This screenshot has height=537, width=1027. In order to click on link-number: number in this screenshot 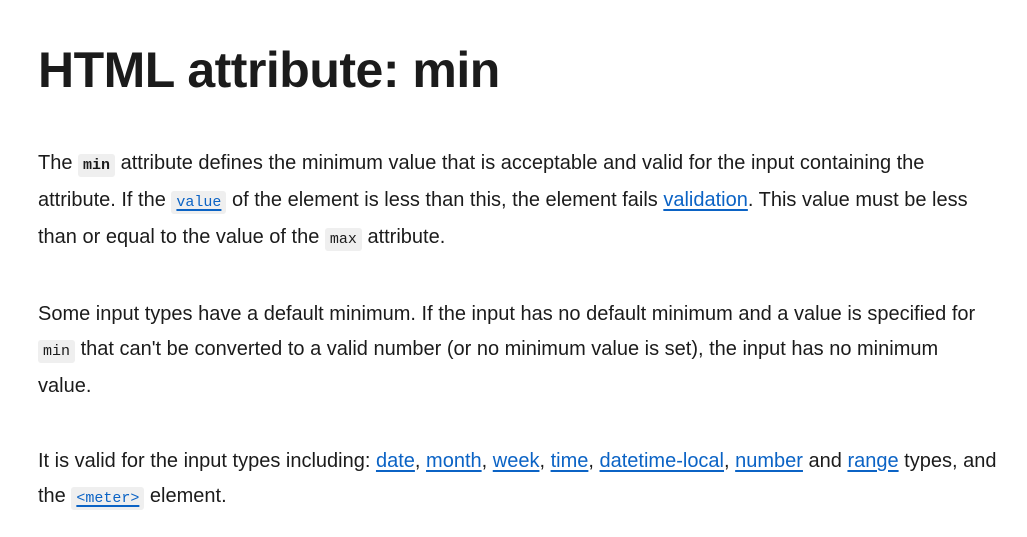, I will do `click(769, 461)`.